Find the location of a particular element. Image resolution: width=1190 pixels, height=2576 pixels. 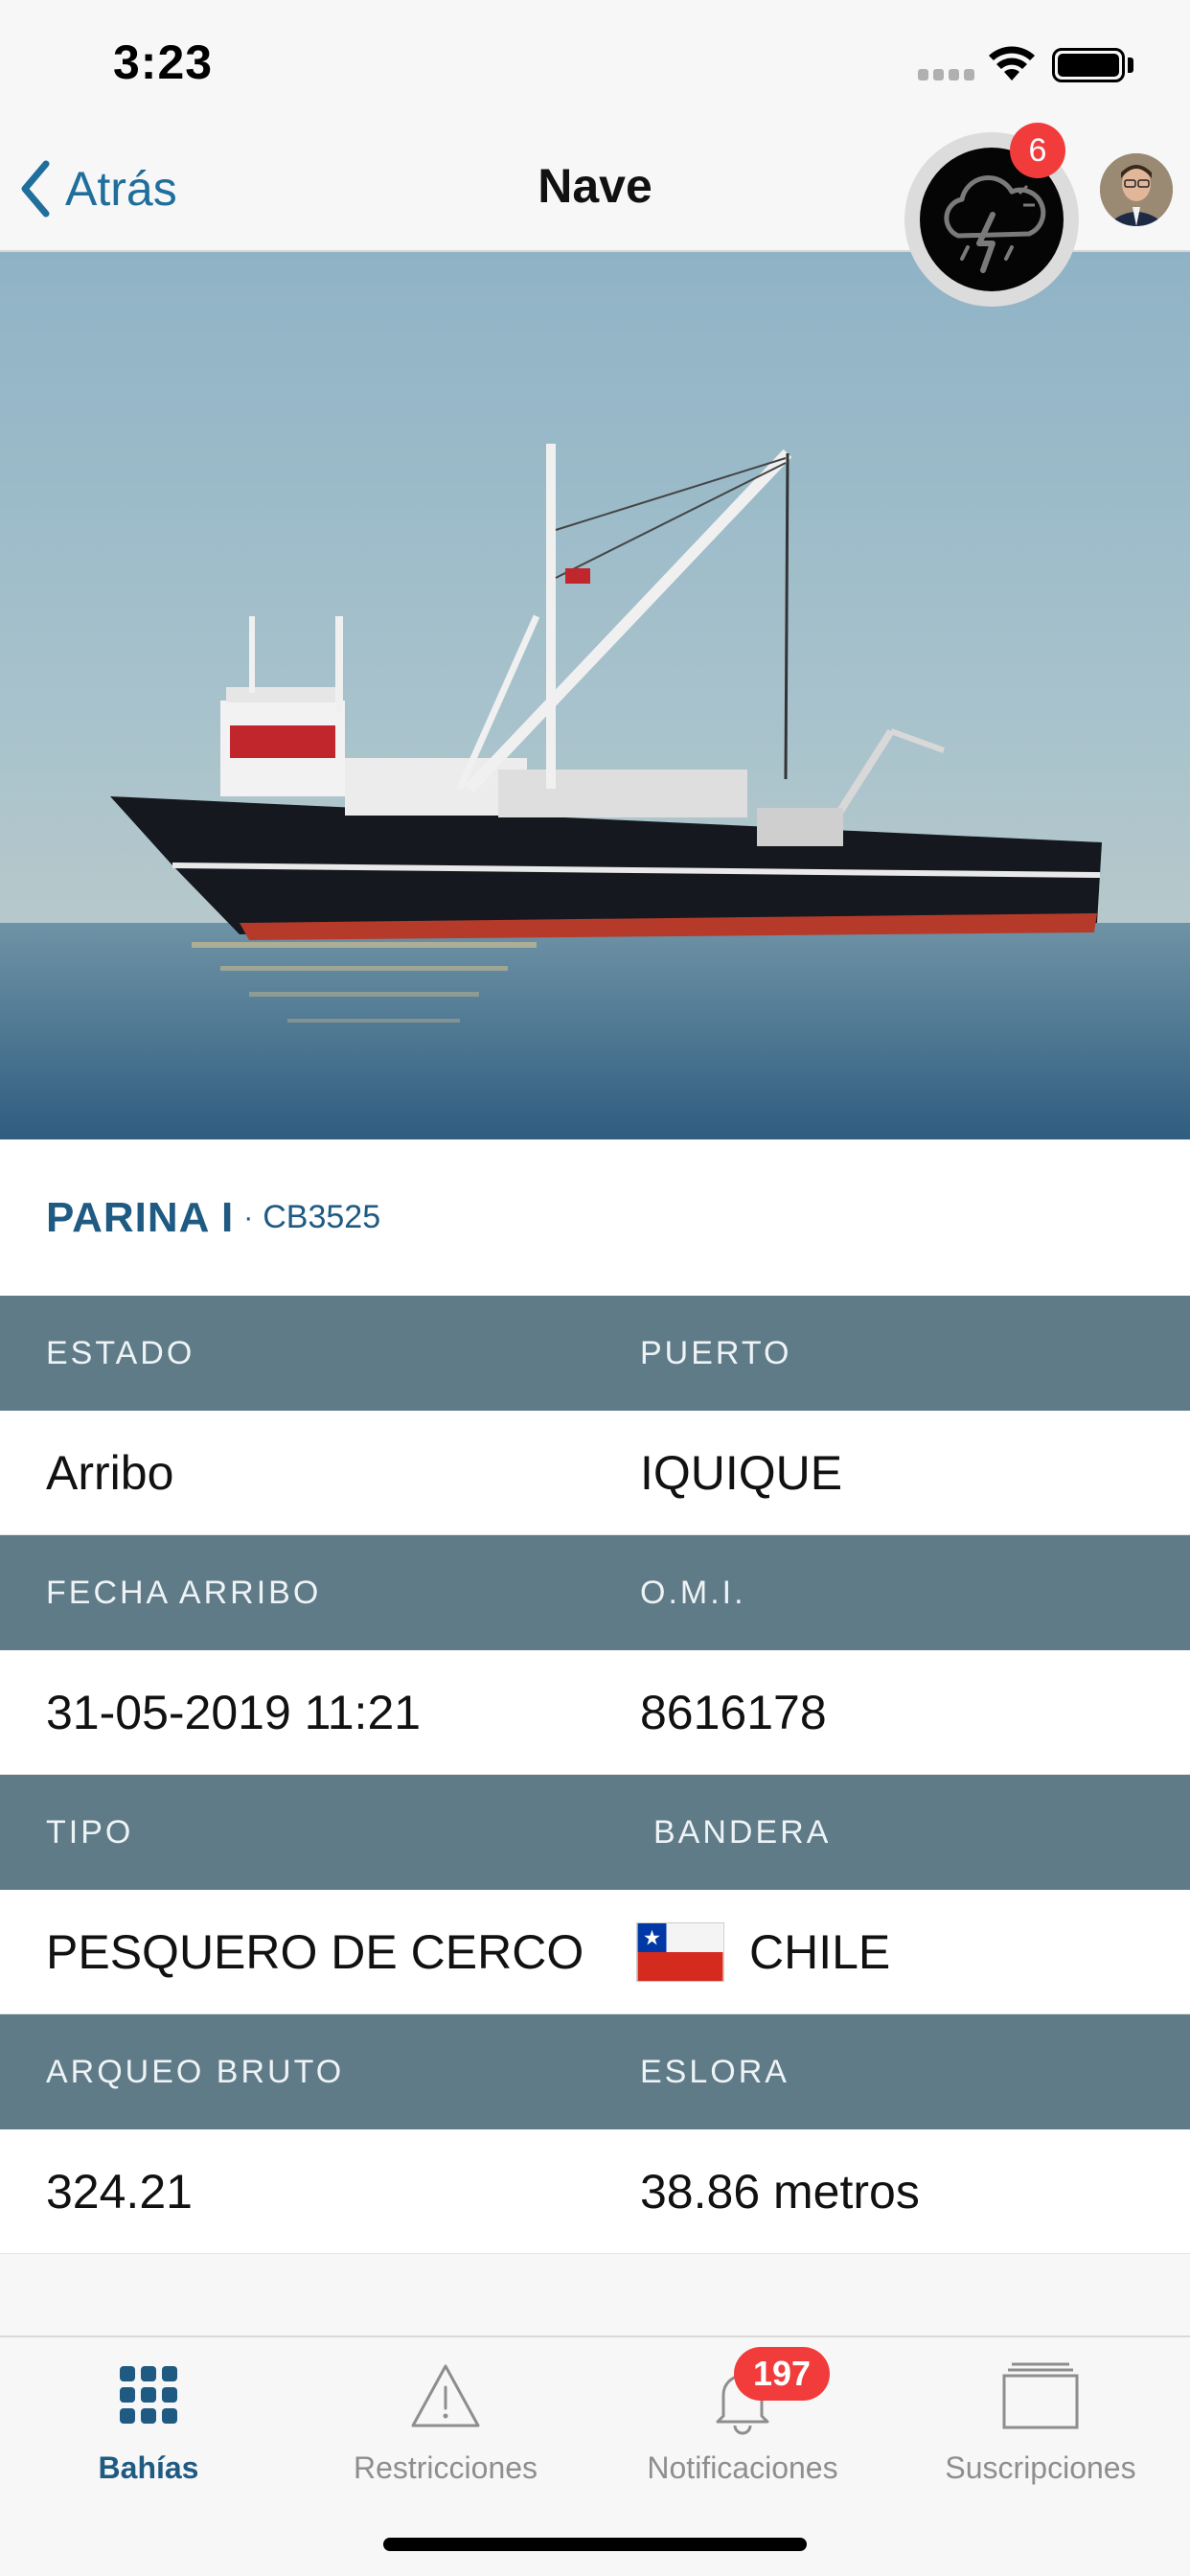

ship-title-row: PARINA I · CB3525 is located at coordinates (595, 1217).